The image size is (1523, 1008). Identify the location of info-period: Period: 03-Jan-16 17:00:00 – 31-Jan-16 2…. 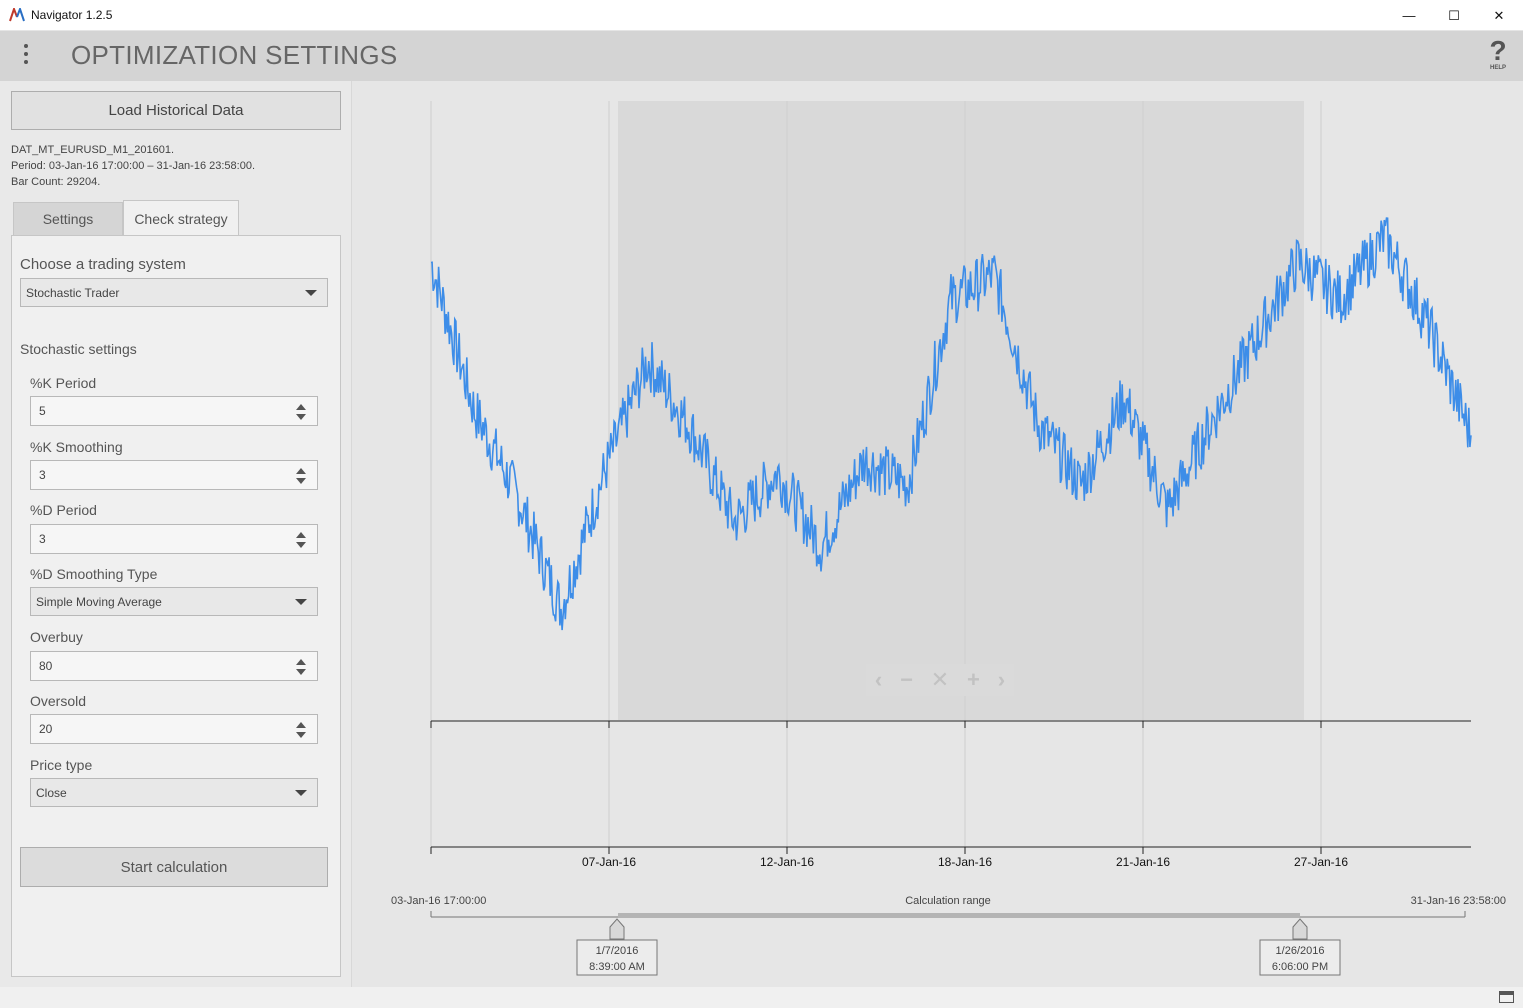
(133, 166).